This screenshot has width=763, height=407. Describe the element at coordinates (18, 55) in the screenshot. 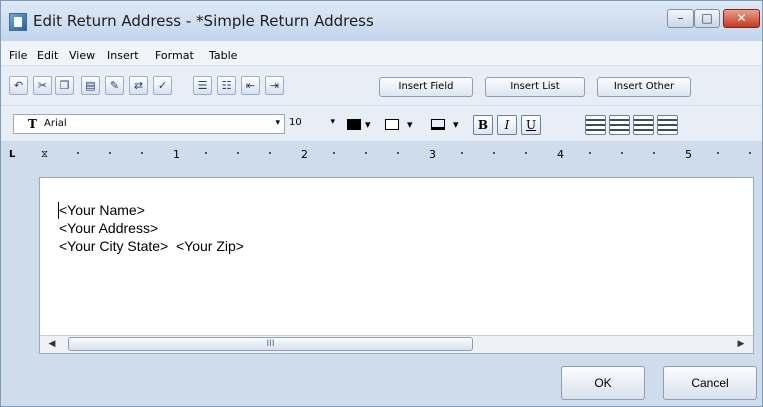

I see `menu-file: File` at that location.